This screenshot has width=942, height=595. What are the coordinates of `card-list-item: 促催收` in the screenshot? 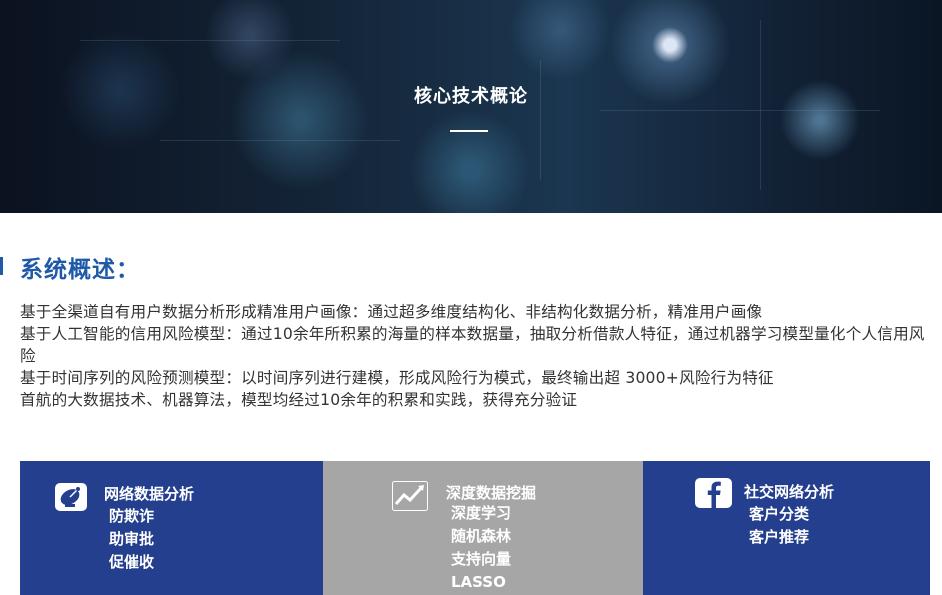 It's located at (132, 562).